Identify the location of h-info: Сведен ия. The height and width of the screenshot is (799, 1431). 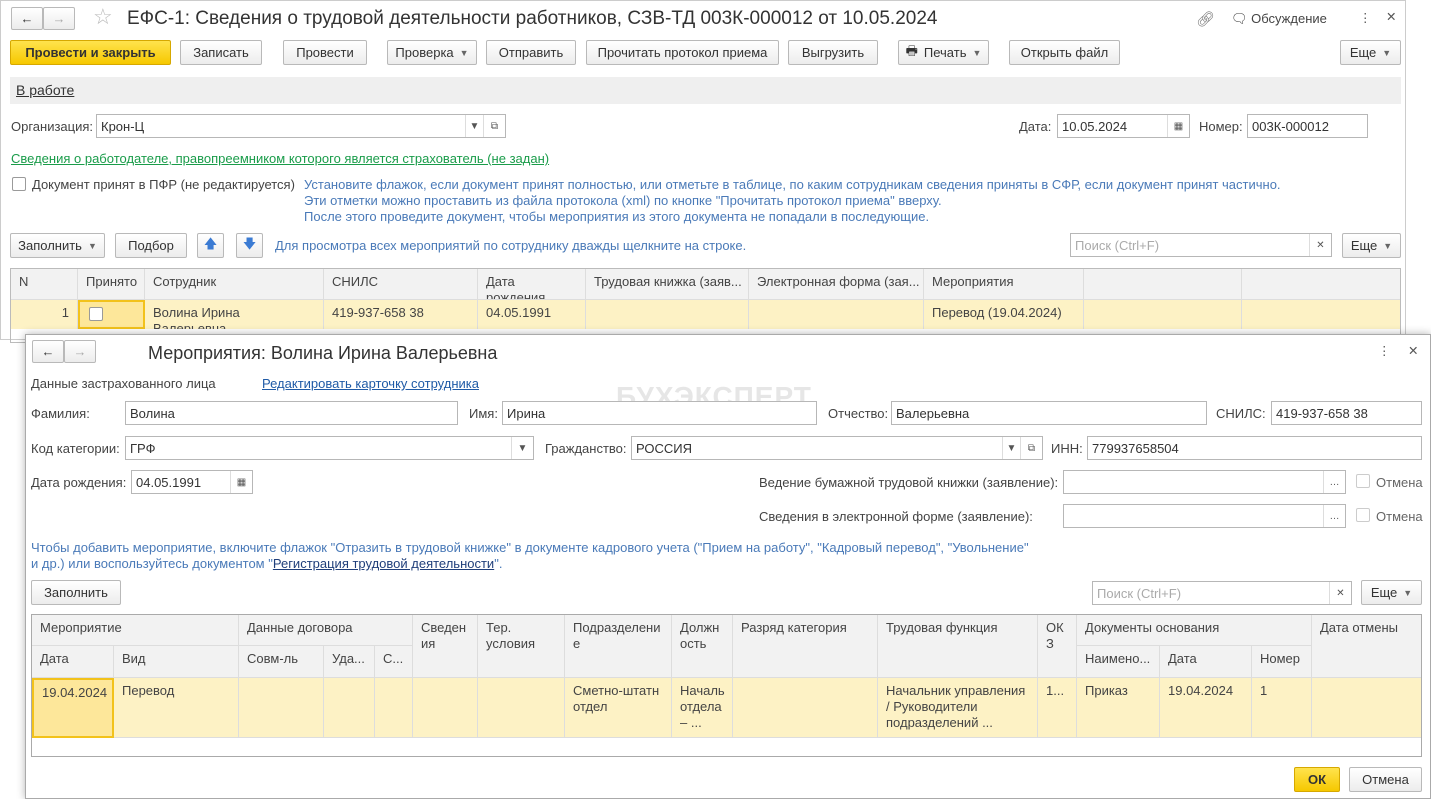
(445, 646).